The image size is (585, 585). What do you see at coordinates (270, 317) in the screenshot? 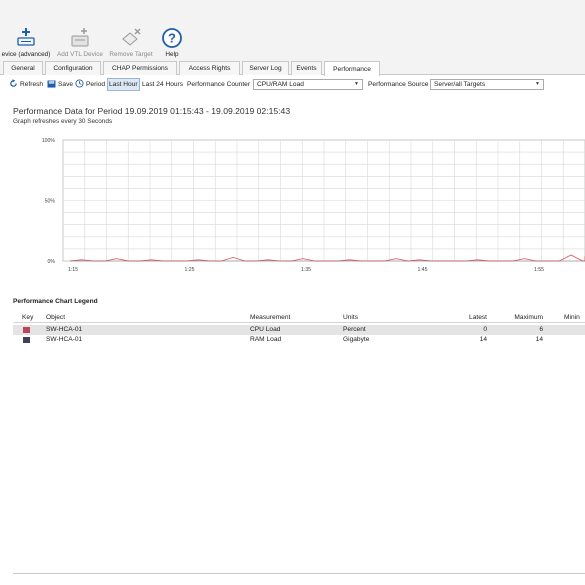
I see `col-measurement: Measurement` at bounding box center [270, 317].